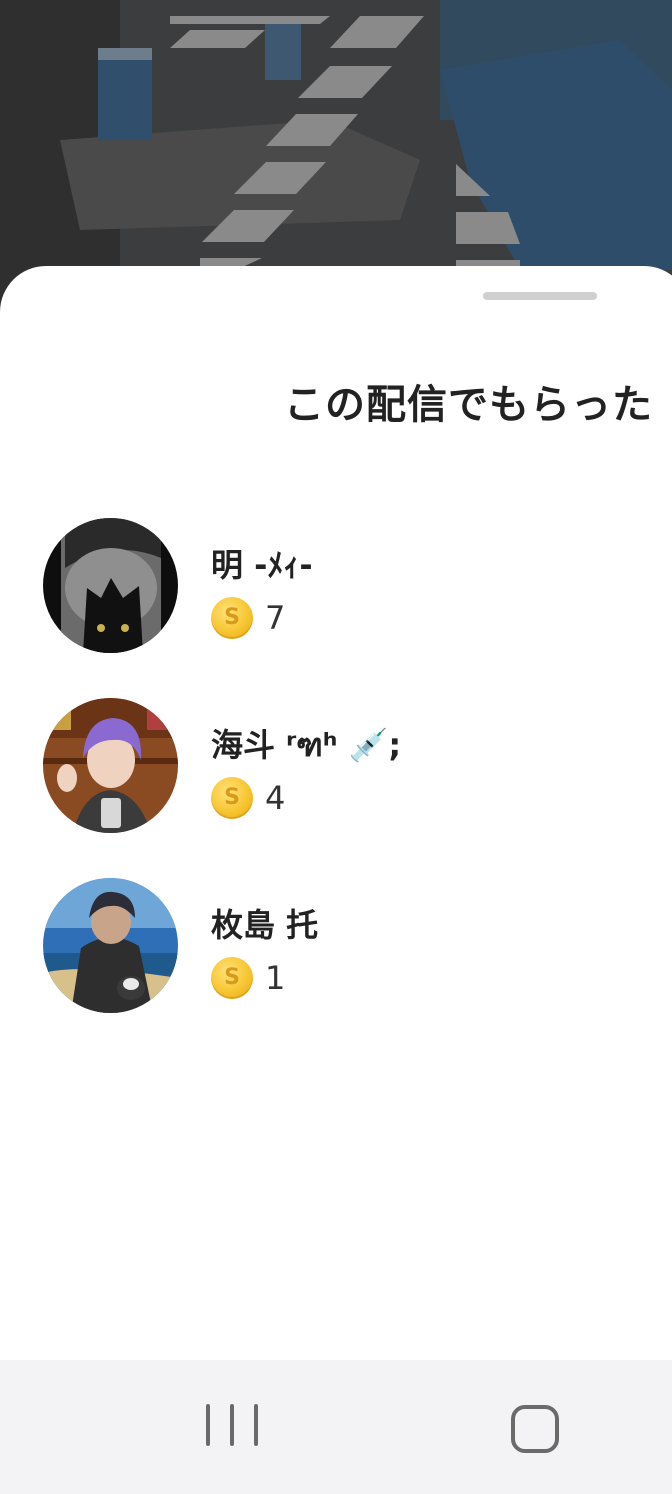 The height and width of the screenshot is (1494, 672). What do you see at coordinates (275, 978) in the screenshot?
I see `coin-count: 1` at bounding box center [275, 978].